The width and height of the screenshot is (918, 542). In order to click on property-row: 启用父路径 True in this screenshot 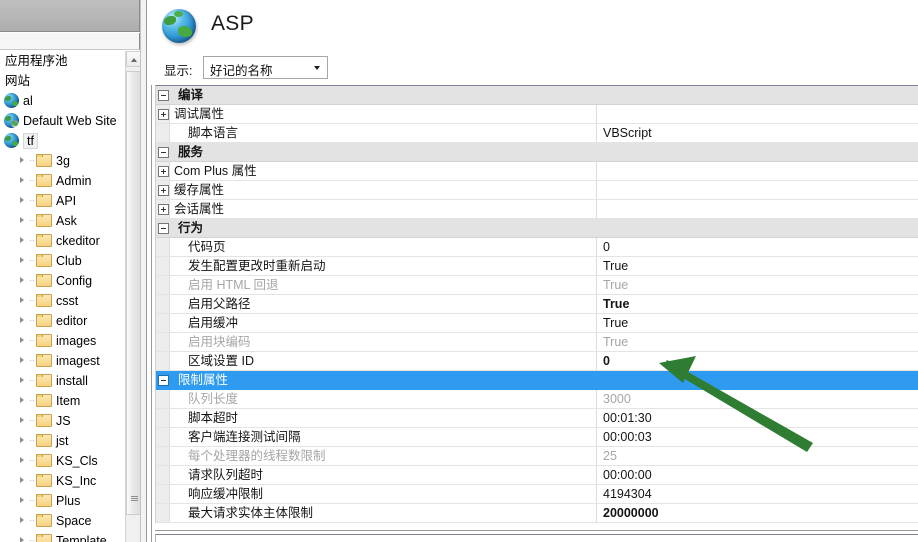, I will do `click(537, 304)`.